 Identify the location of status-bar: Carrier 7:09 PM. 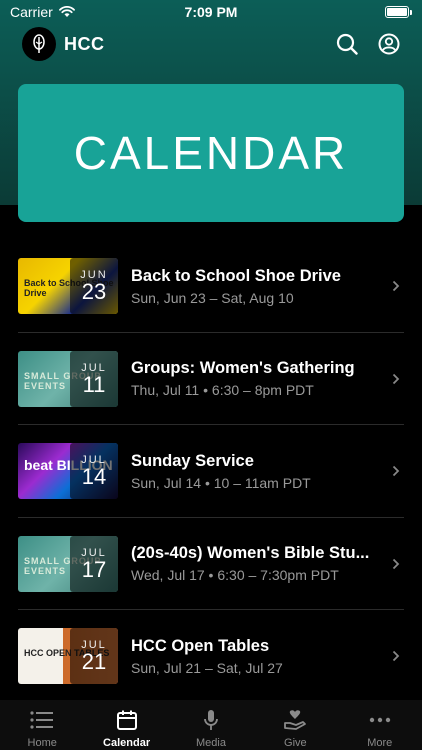
(211, 12).